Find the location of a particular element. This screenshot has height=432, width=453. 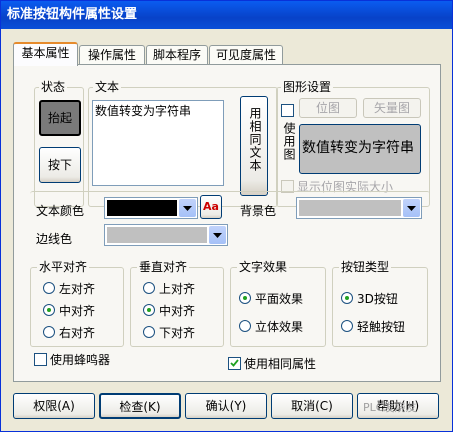

graphic-group: 图形设置 使用图 位图 矢量图 数值转变为字符串 显示位图实际大小 is located at coordinates (353, 143).